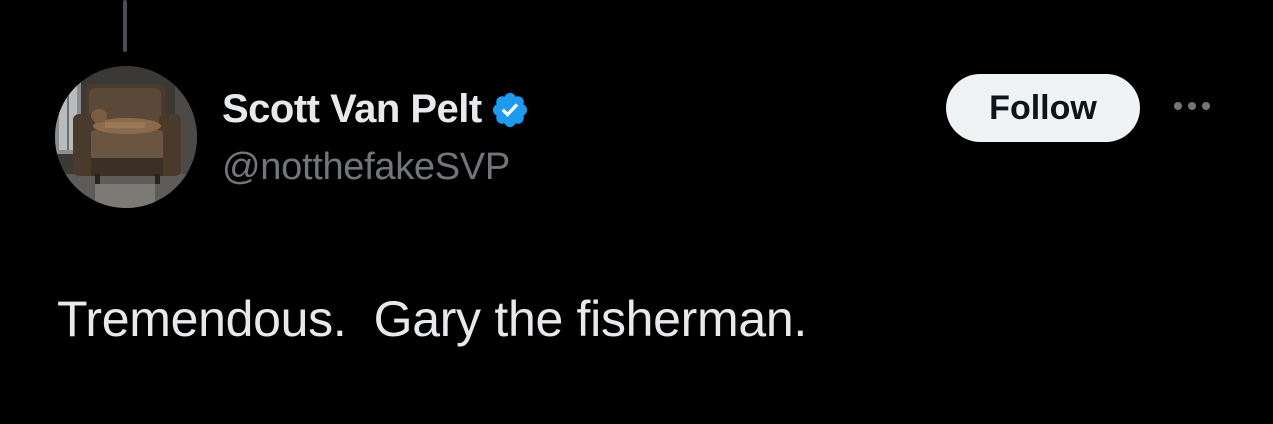 This screenshot has width=1273, height=424. What do you see at coordinates (366, 167) in the screenshot?
I see `author-handle: @notthefakeSVP` at bounding box center [366, 167].